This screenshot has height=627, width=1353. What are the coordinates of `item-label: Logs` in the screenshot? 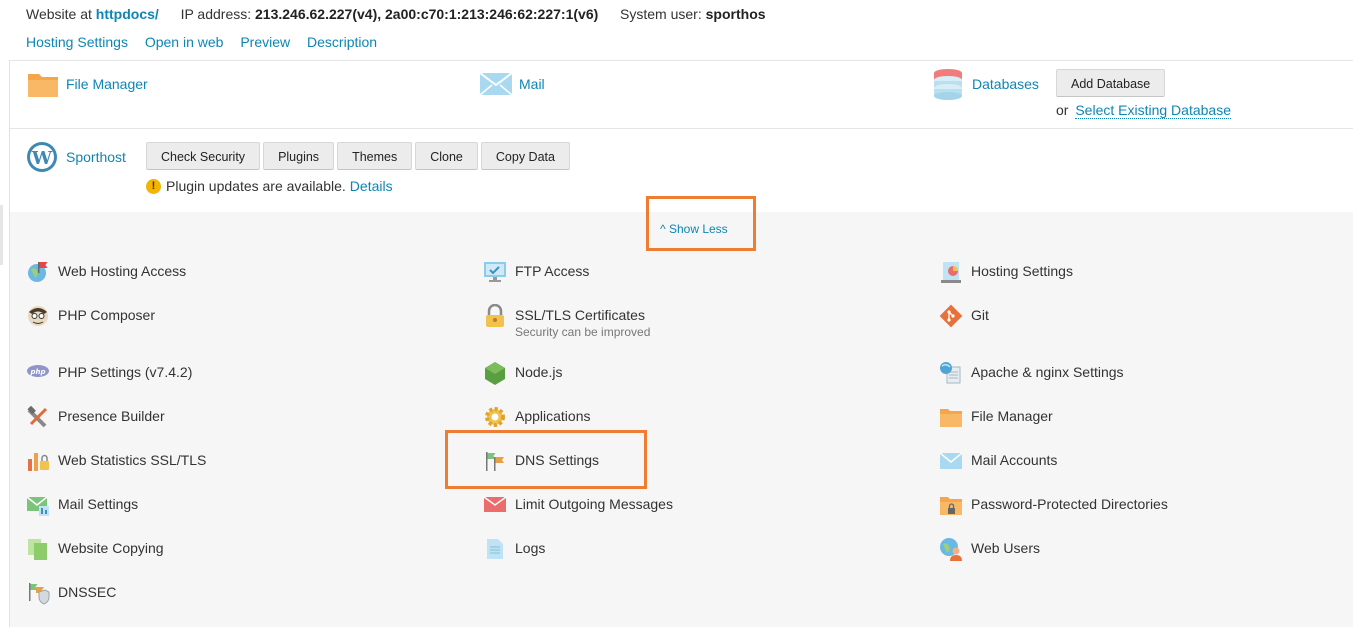 It's located at (530, 547).